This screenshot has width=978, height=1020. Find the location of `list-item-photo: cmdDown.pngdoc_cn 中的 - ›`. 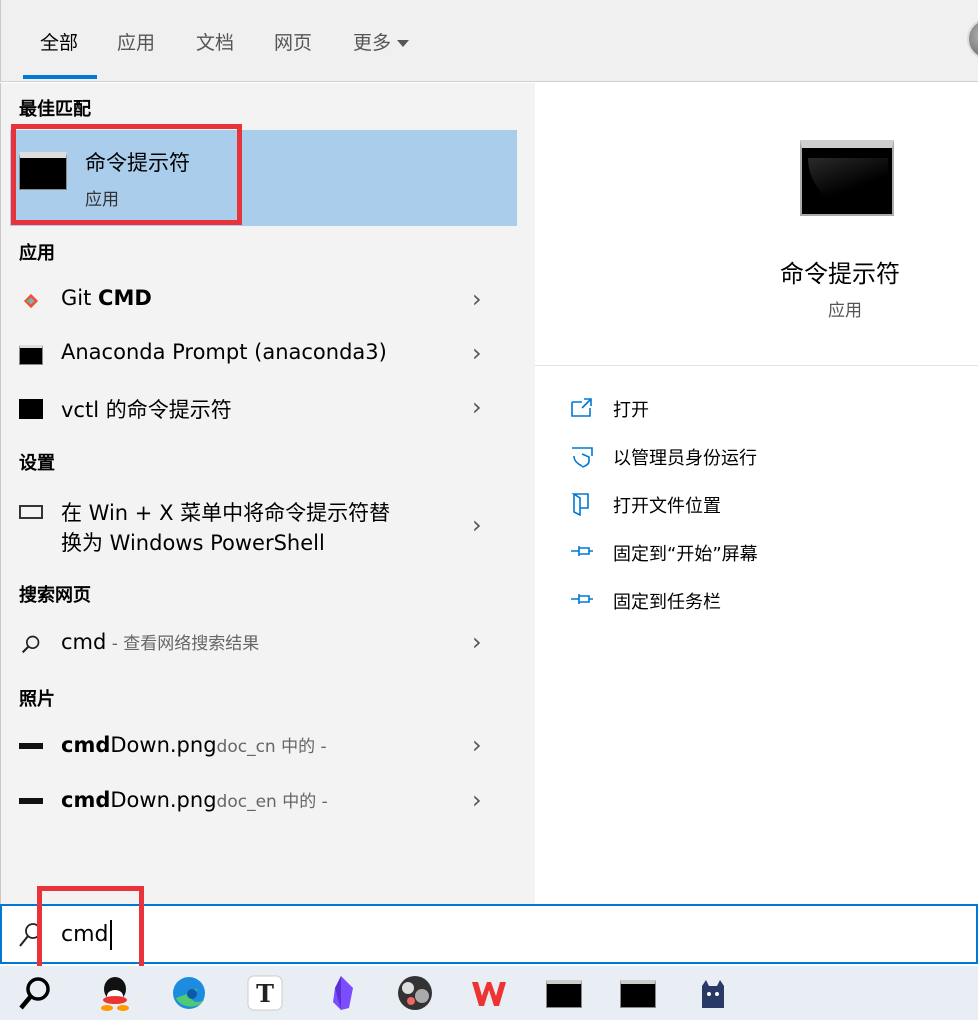

list-item-photo: cmdDown.pngdoc_cn 中的 - › is located at coordinates (263, 747).